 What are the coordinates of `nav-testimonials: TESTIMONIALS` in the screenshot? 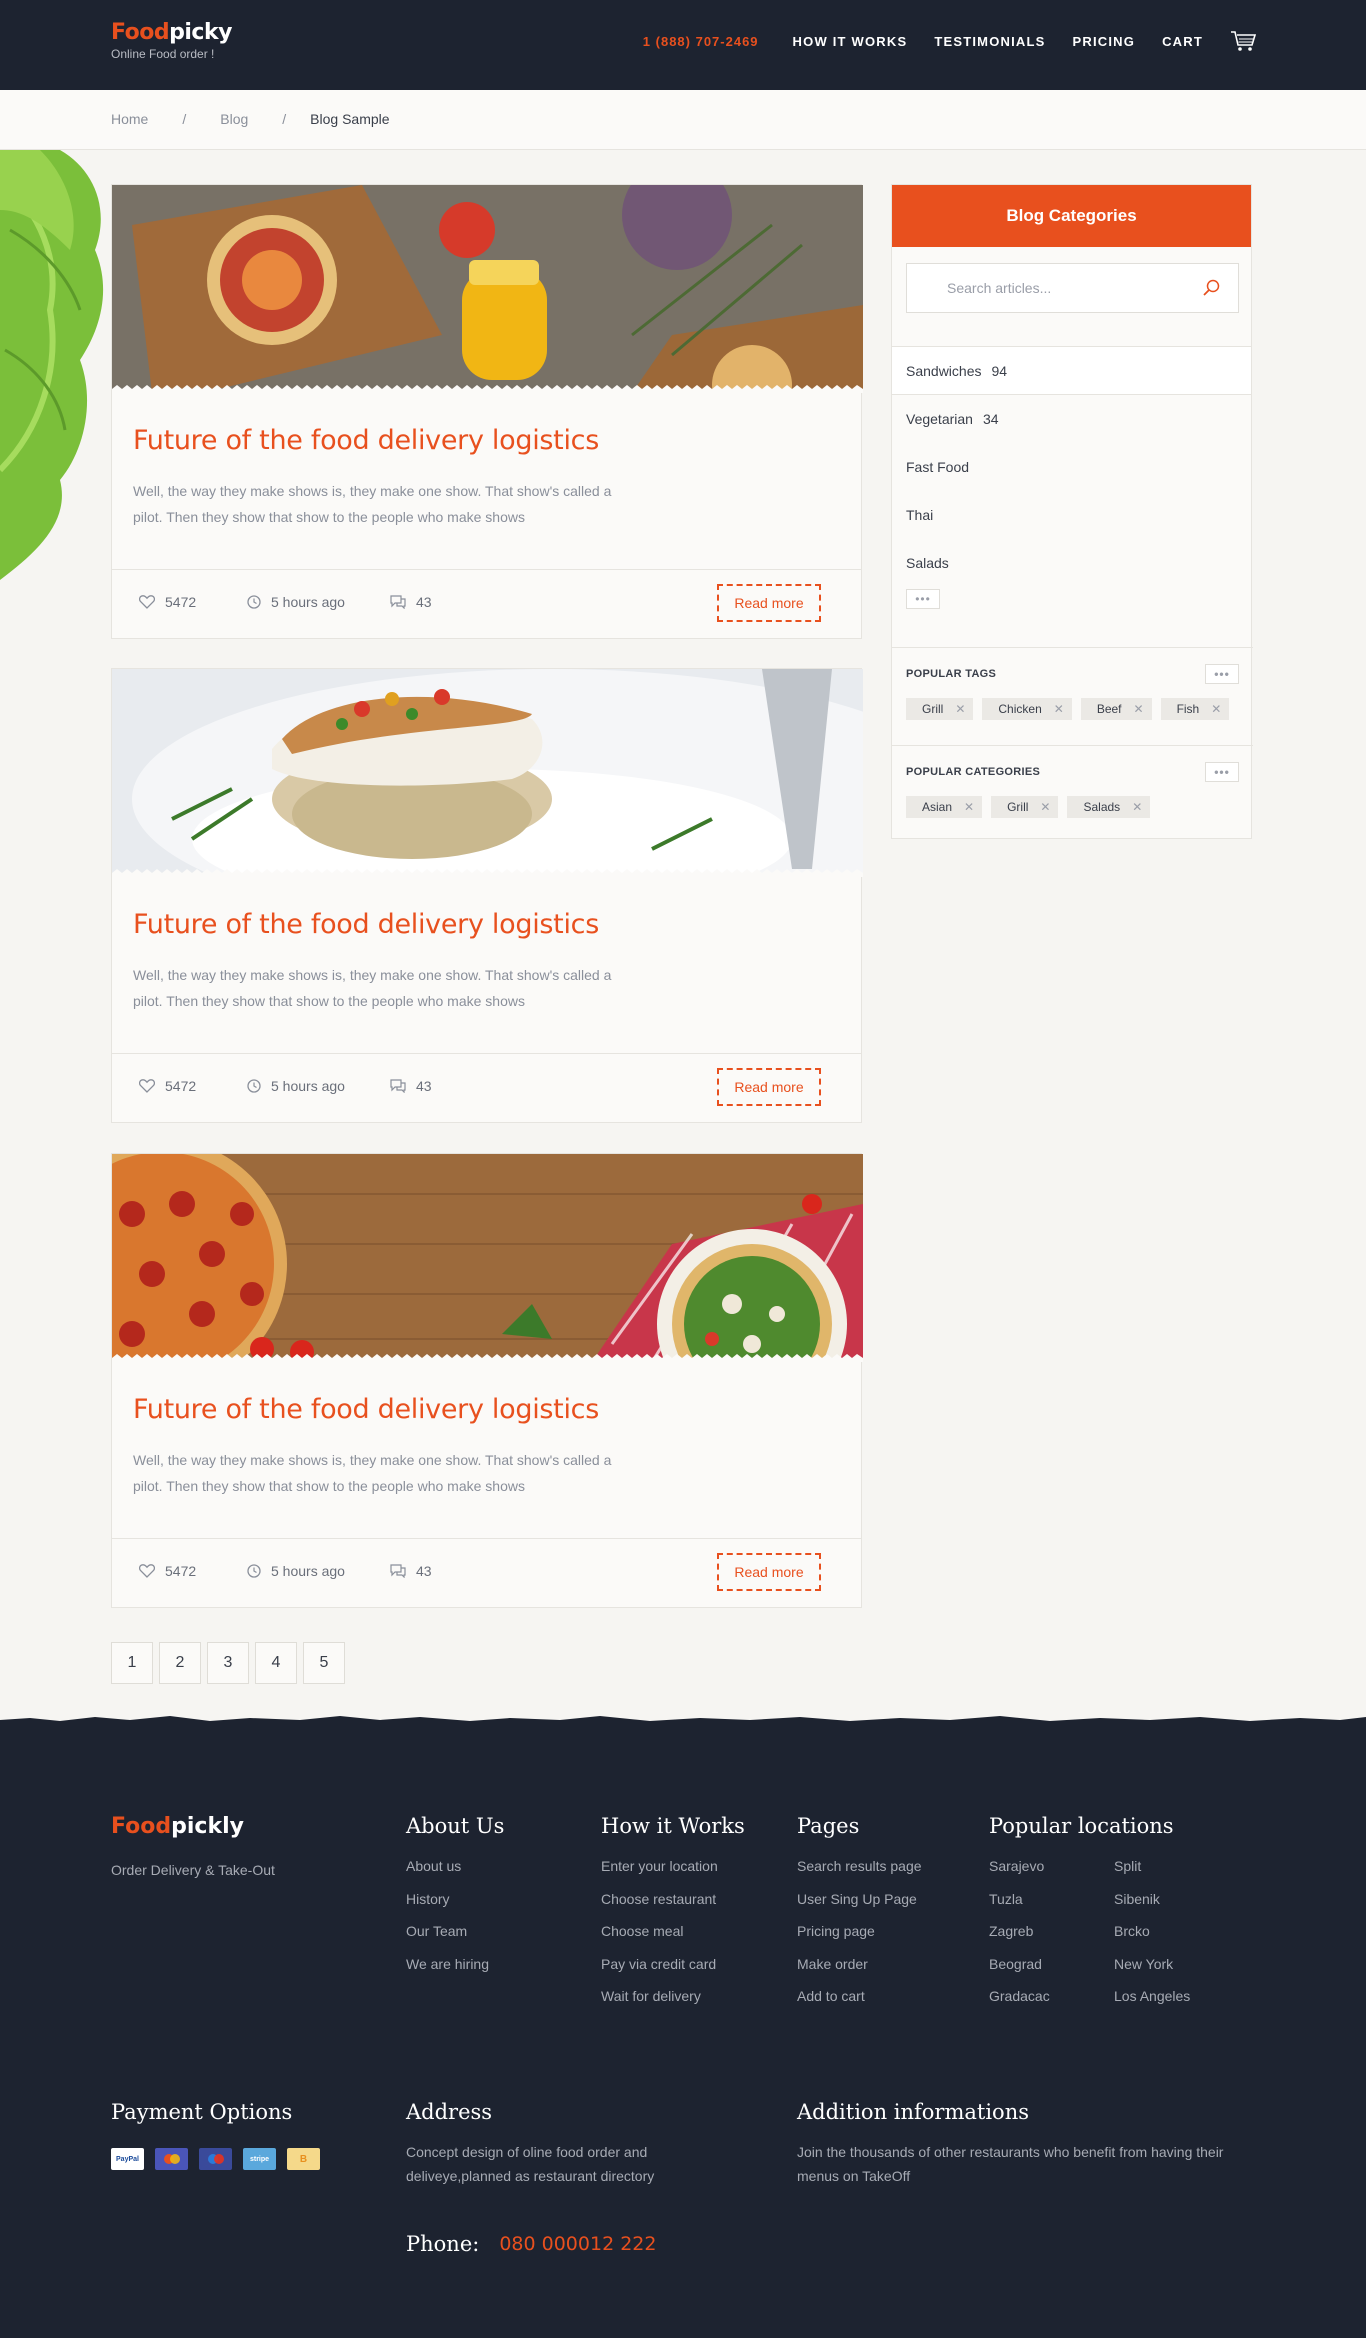 It's located at (989, 41).